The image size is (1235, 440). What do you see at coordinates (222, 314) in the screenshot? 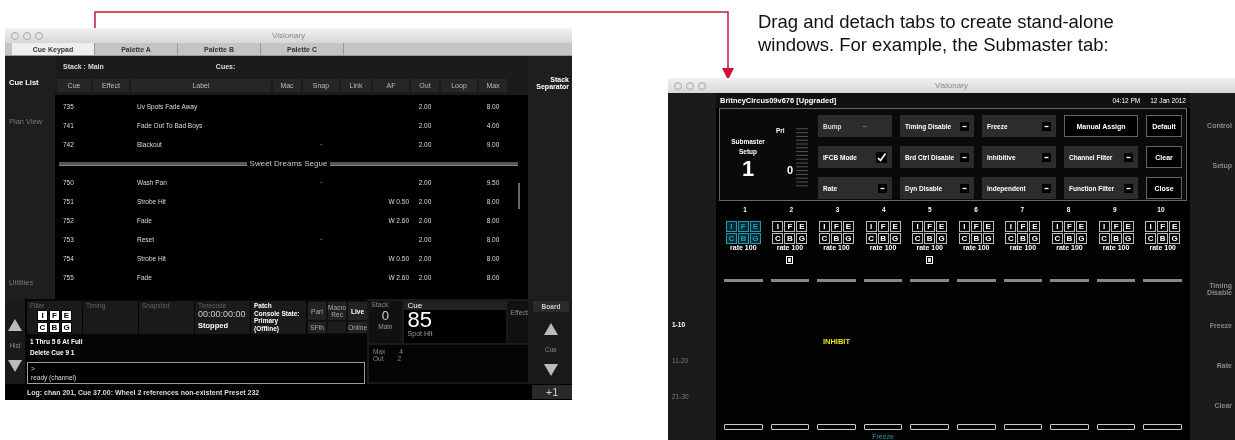
I see `timecode-value: 00:00:00:00` at bounding box center [222, 314].